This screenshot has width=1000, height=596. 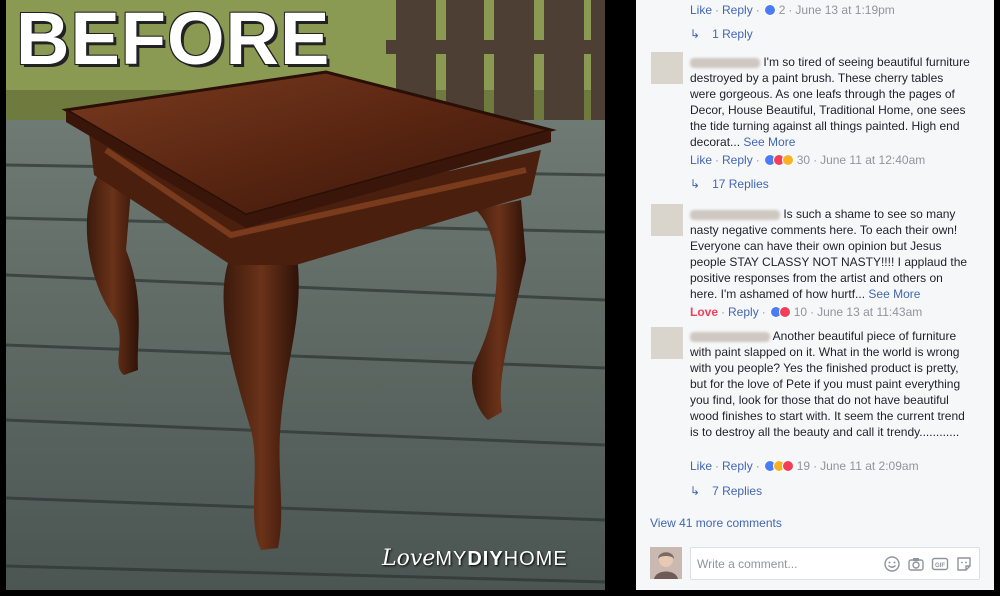 I want to click on watermark-logo: Love MY DIY HOME, so click(x=475, y=558).